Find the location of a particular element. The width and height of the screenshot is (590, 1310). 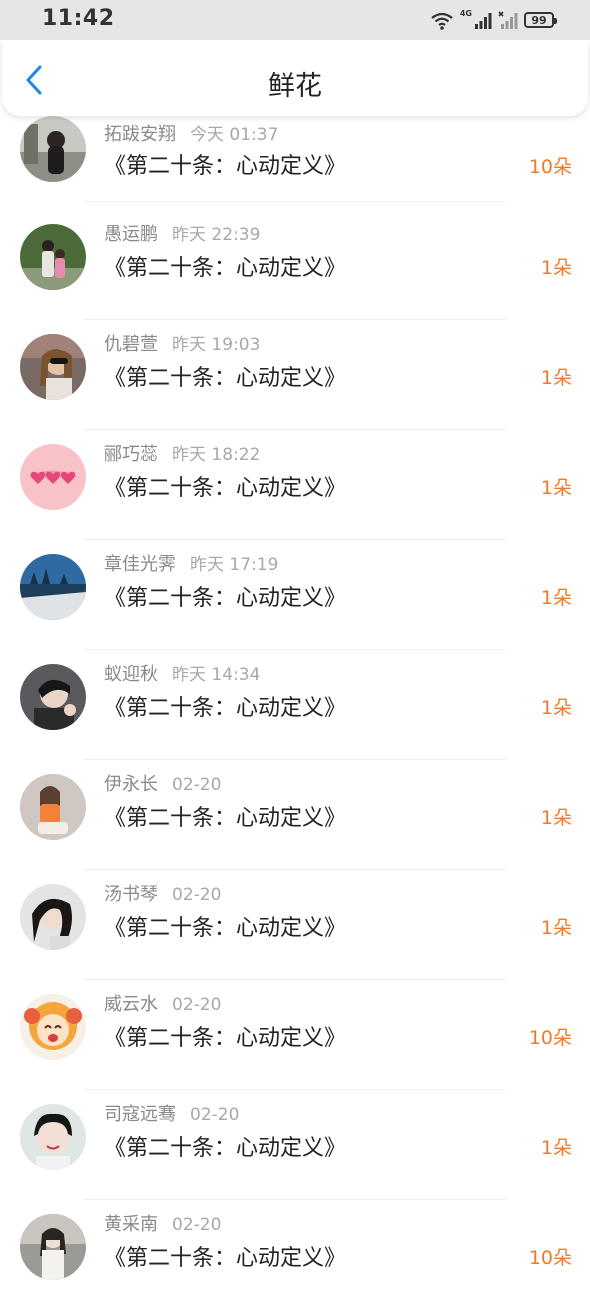

row-name-line: 郦巧蕊 昨天 18:22 is located at coordinates (182, 453).